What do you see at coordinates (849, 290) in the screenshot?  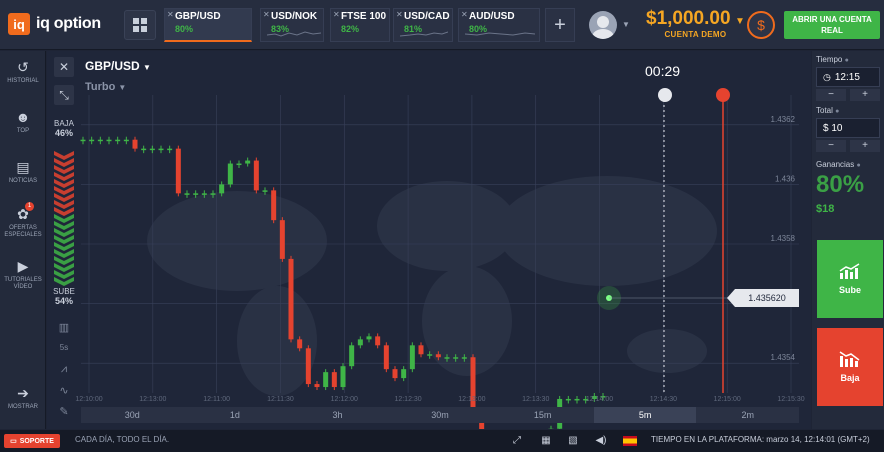 I see `call-up-label: Sube` at bounding box center [849, 290].